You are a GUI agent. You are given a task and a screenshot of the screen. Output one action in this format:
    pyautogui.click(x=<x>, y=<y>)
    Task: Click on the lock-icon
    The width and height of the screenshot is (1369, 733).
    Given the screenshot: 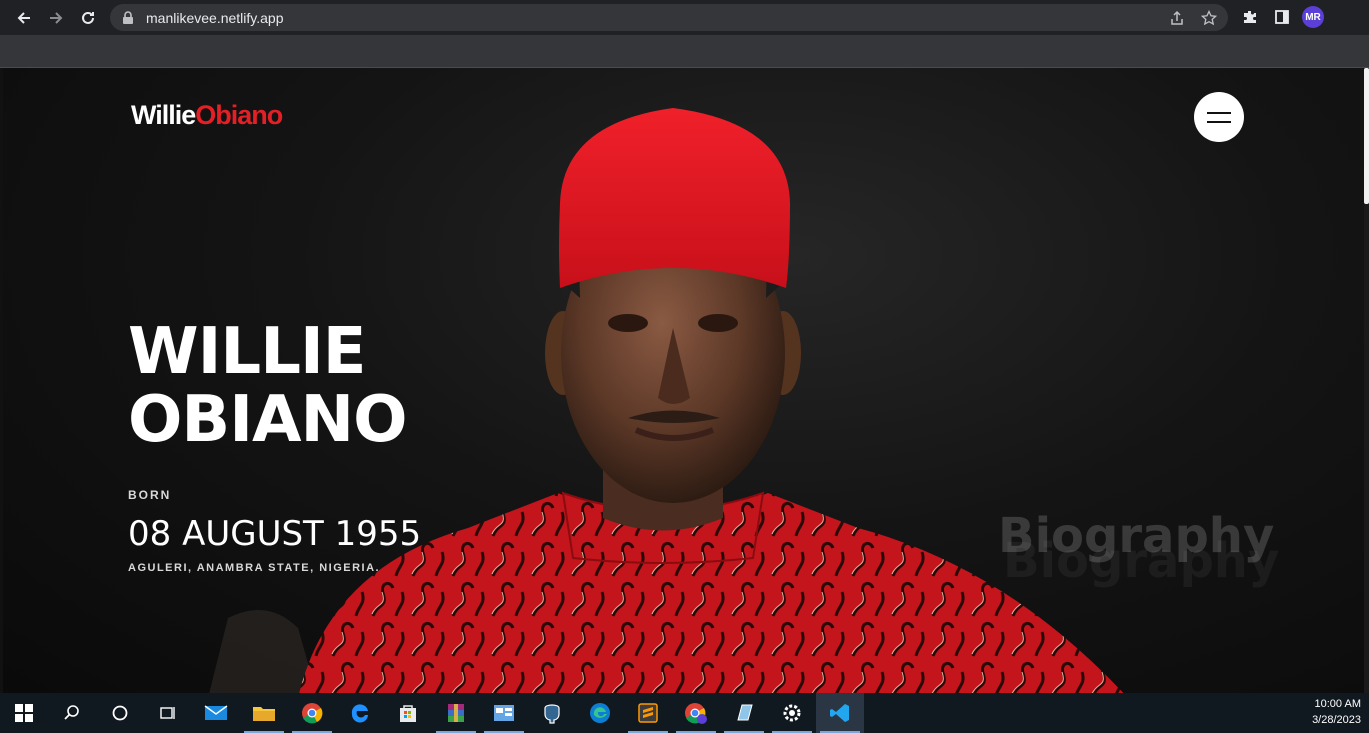 What is the action you would take?
    pyautogui.click(x=130, y=18)
    